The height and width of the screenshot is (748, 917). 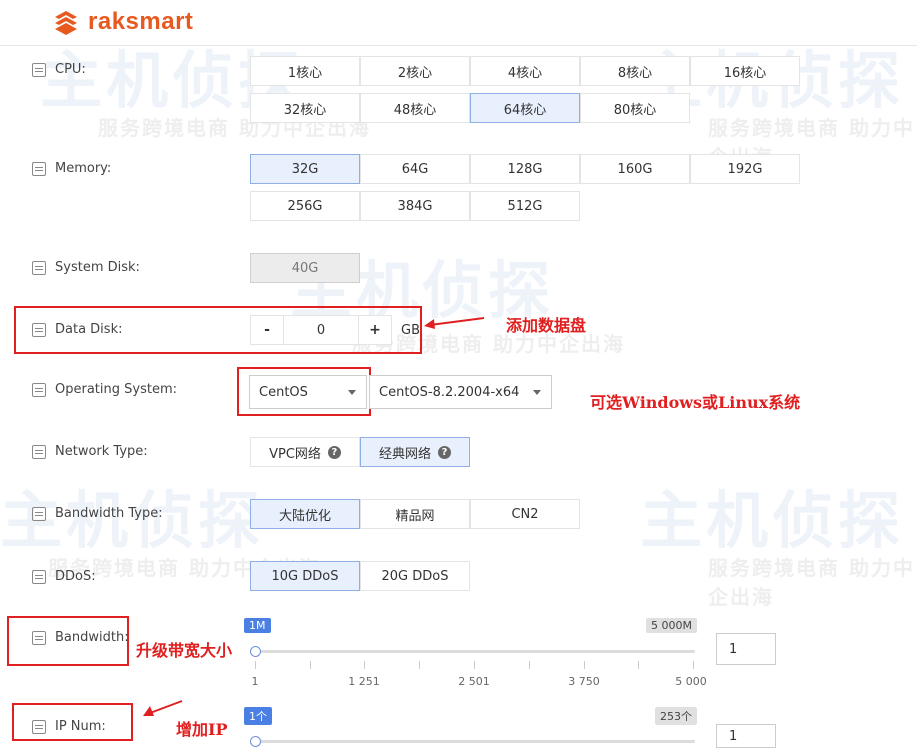 I want to click on network-type-label: Network Type:, so click(x=90, y=451).